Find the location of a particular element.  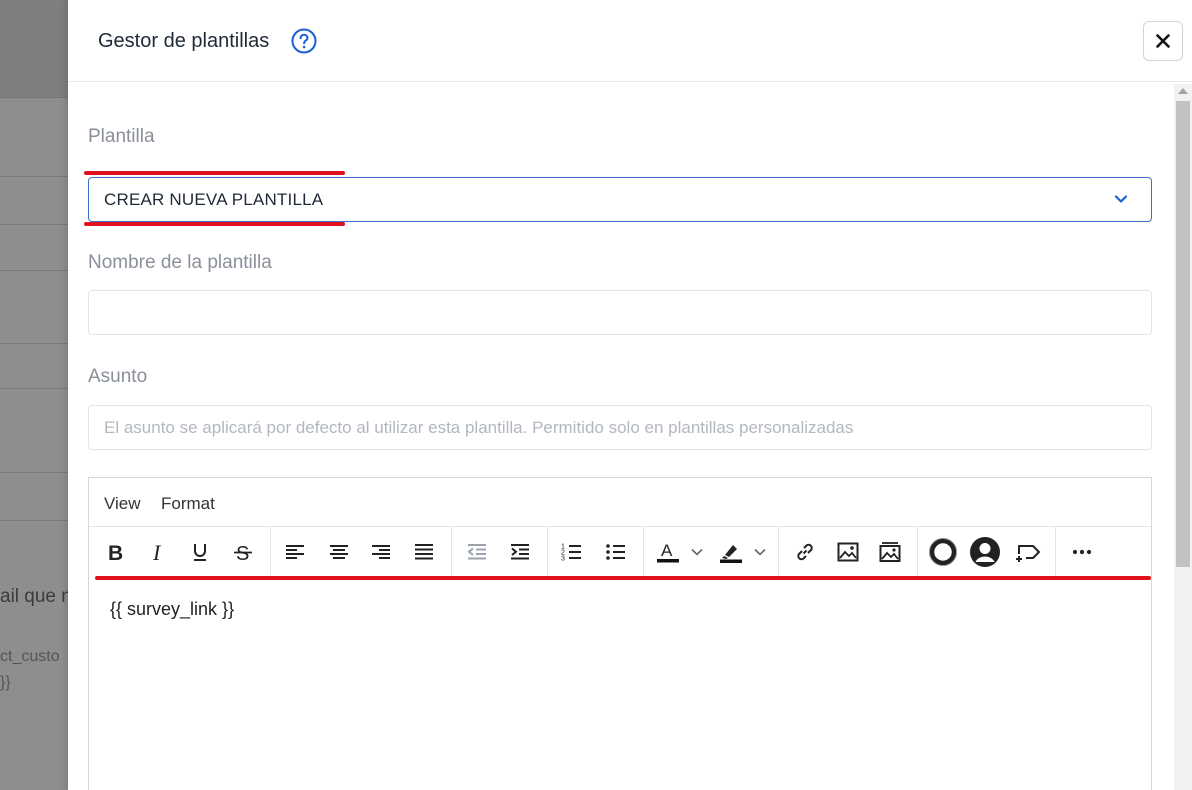

italic-button: I is located at coordinates (158, 552).